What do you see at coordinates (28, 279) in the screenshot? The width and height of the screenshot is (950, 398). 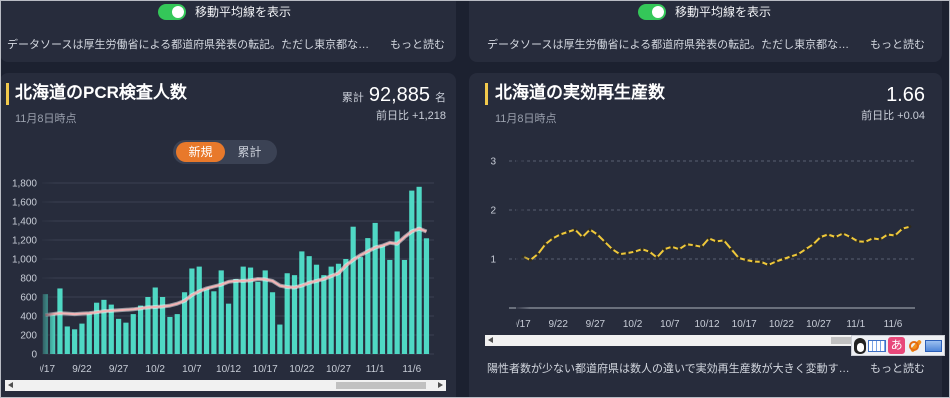 I see `y-tick-label: 800` at bounding box center [28, 279].